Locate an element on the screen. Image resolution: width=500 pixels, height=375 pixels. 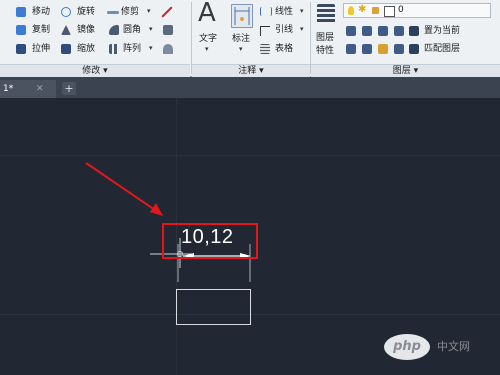
copy-button: 复制 is located at coordinates (41, 30).